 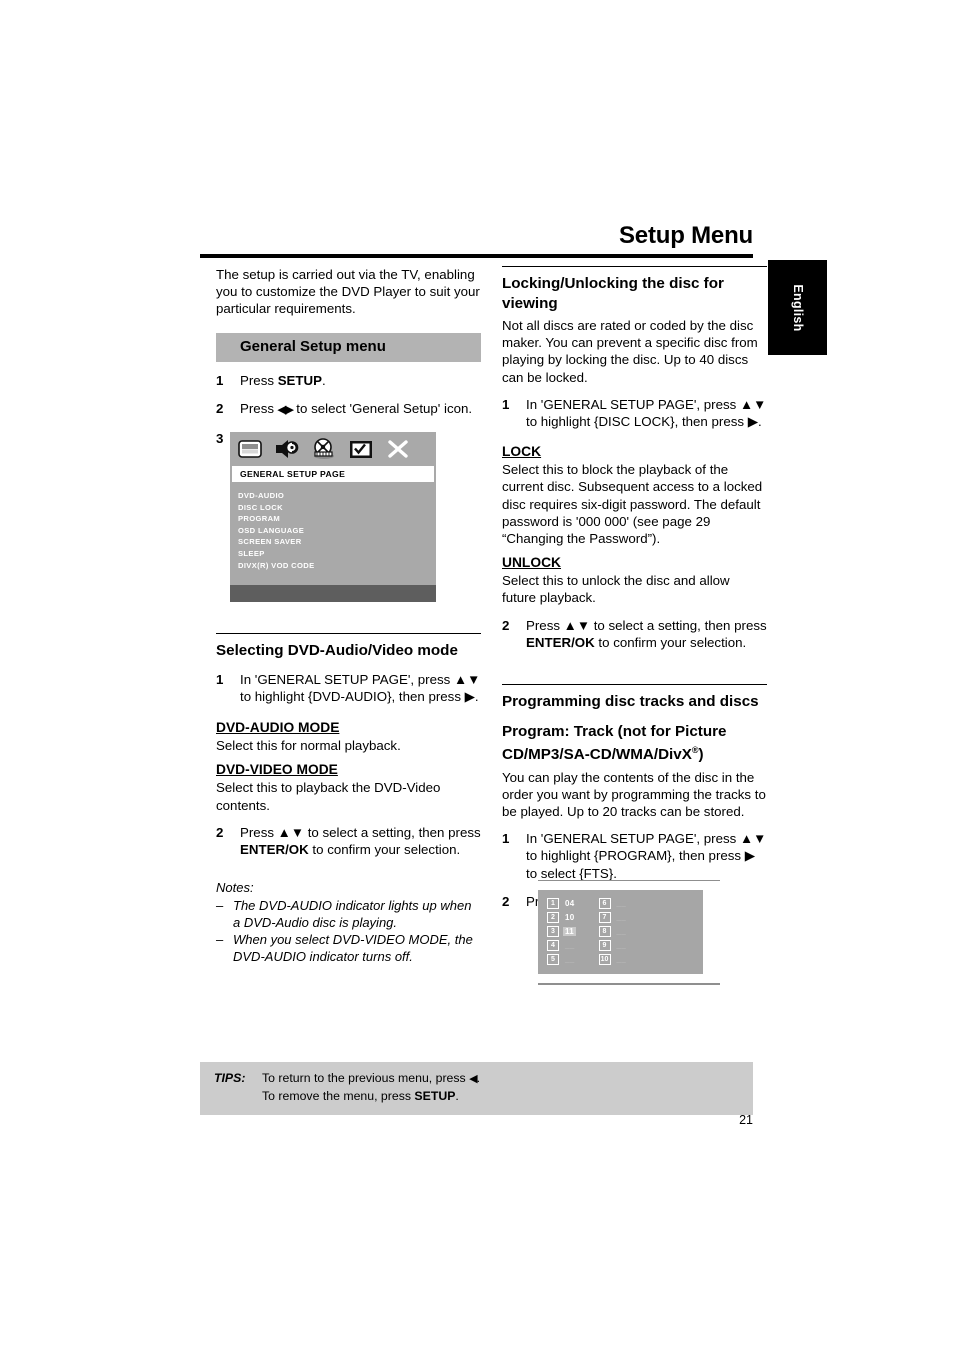 I want to click on program-slot-number: 9, so click(x=604, y=946).